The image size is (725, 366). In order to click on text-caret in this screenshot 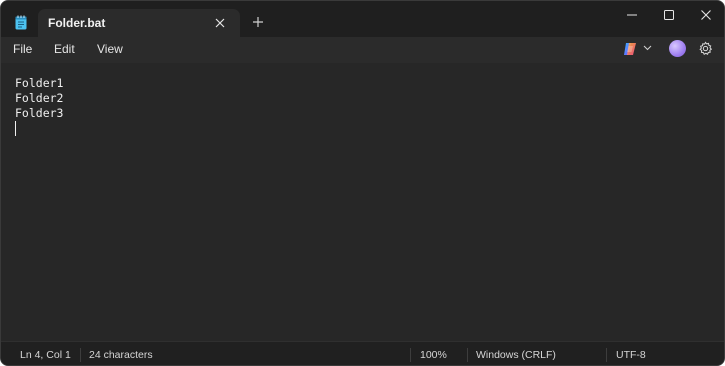, I will do `click(15, 128)`.